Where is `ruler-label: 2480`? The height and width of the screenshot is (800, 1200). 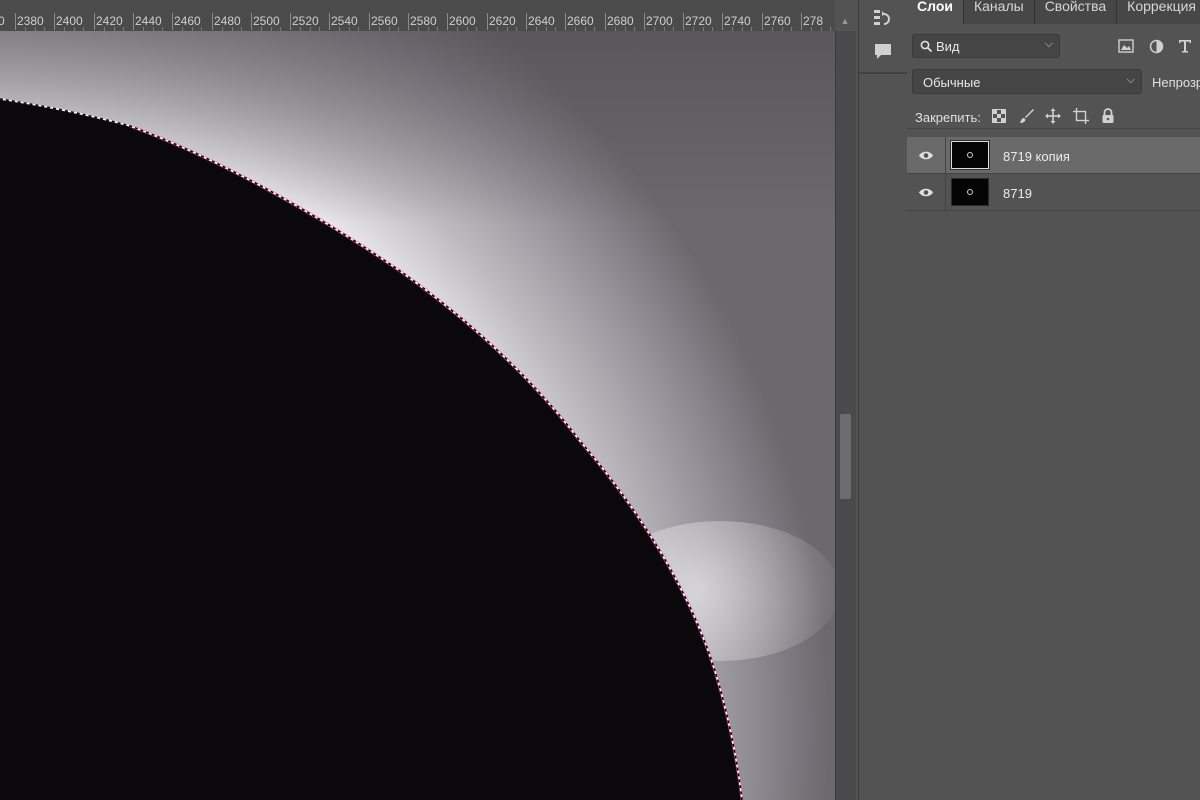 ruler-label: 2480 is located at coordinates (227, 21).